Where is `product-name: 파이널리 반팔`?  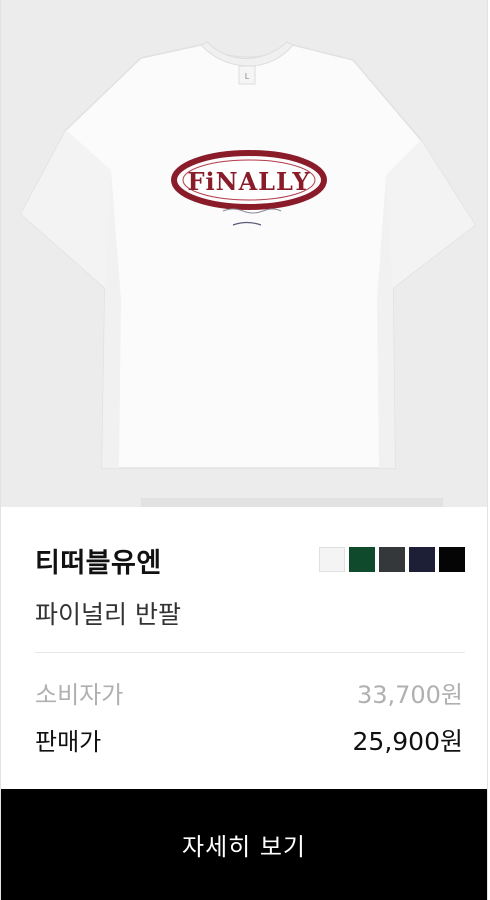
product-name: 파이널리 반팔 is located at coordinates (108, 613).